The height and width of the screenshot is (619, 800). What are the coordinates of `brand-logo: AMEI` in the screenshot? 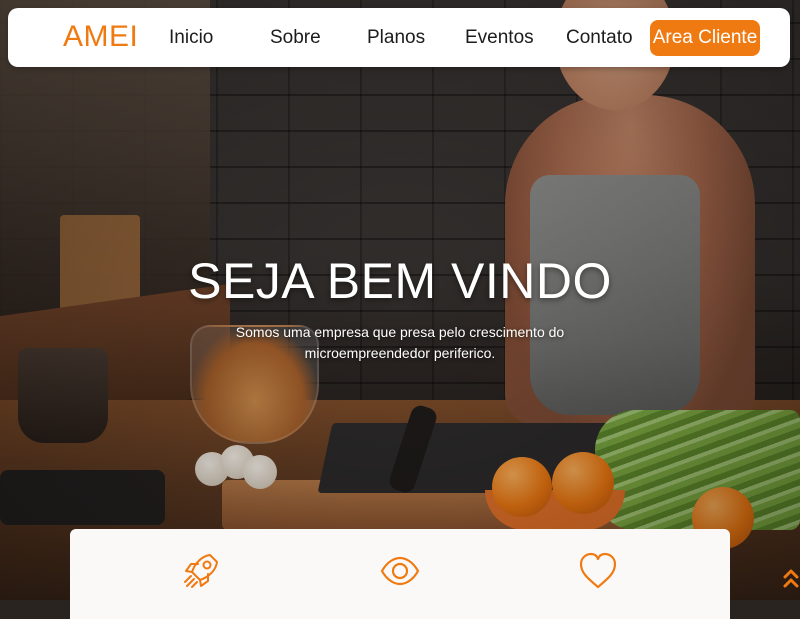 It's located at (100, 37).